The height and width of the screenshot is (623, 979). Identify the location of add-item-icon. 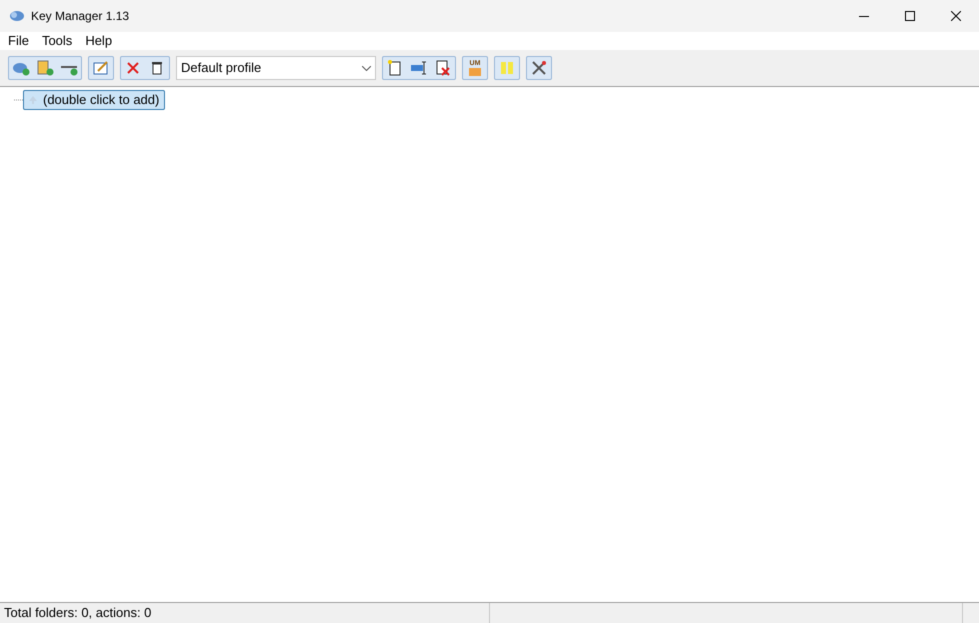
(45, 68).